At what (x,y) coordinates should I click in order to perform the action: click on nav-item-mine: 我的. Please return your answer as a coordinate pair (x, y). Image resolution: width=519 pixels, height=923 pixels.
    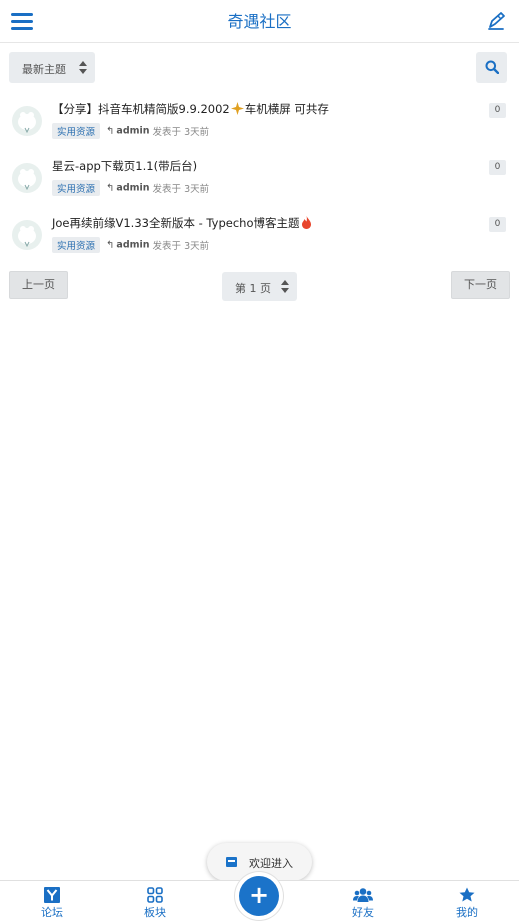
    Looking at the image, I should click on (467, 905).